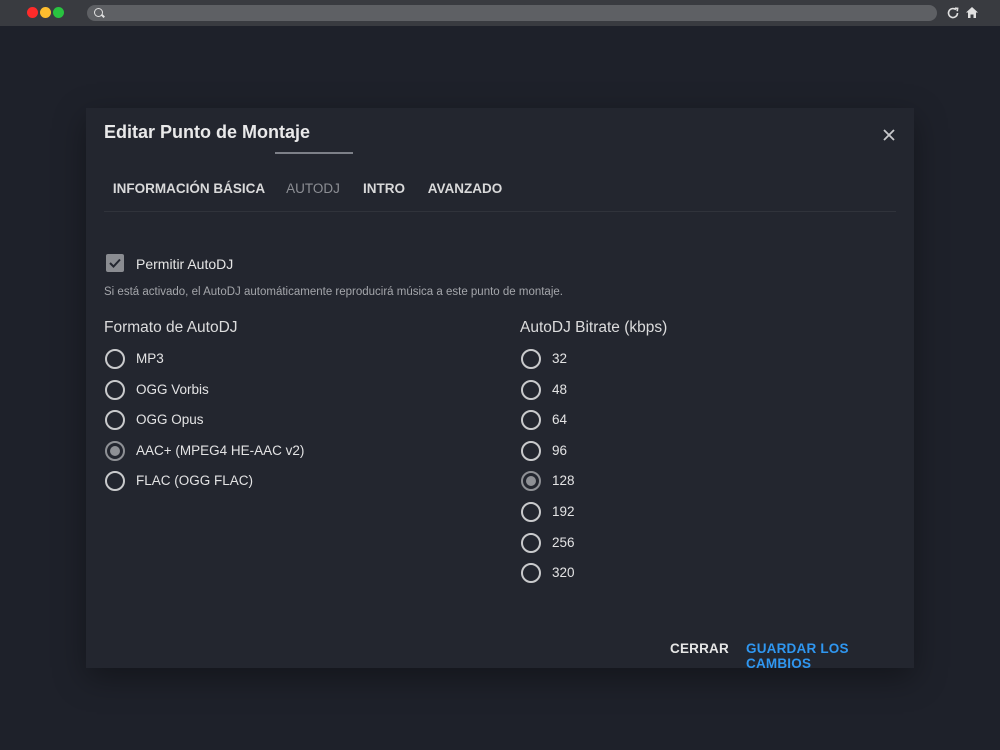 Image resolution: width=1000 pixels, height=750 pixels. I want to click on window-zoom-button, so click(58, 12).